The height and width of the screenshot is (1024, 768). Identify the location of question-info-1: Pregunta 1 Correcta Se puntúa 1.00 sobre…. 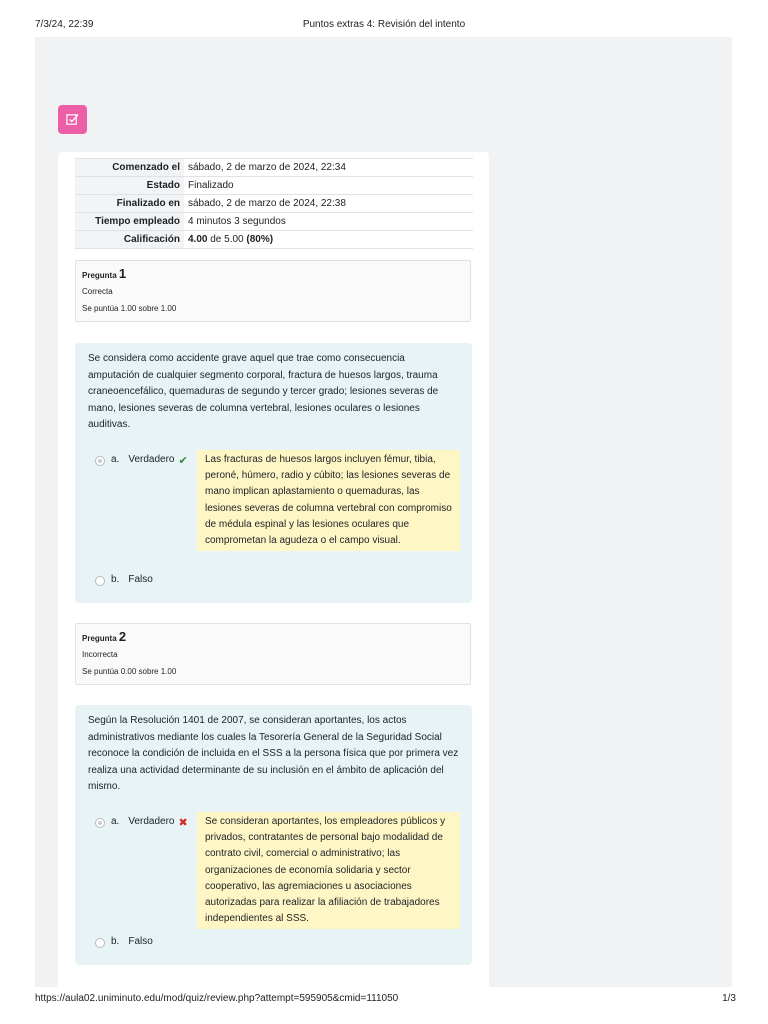
(273, 291).